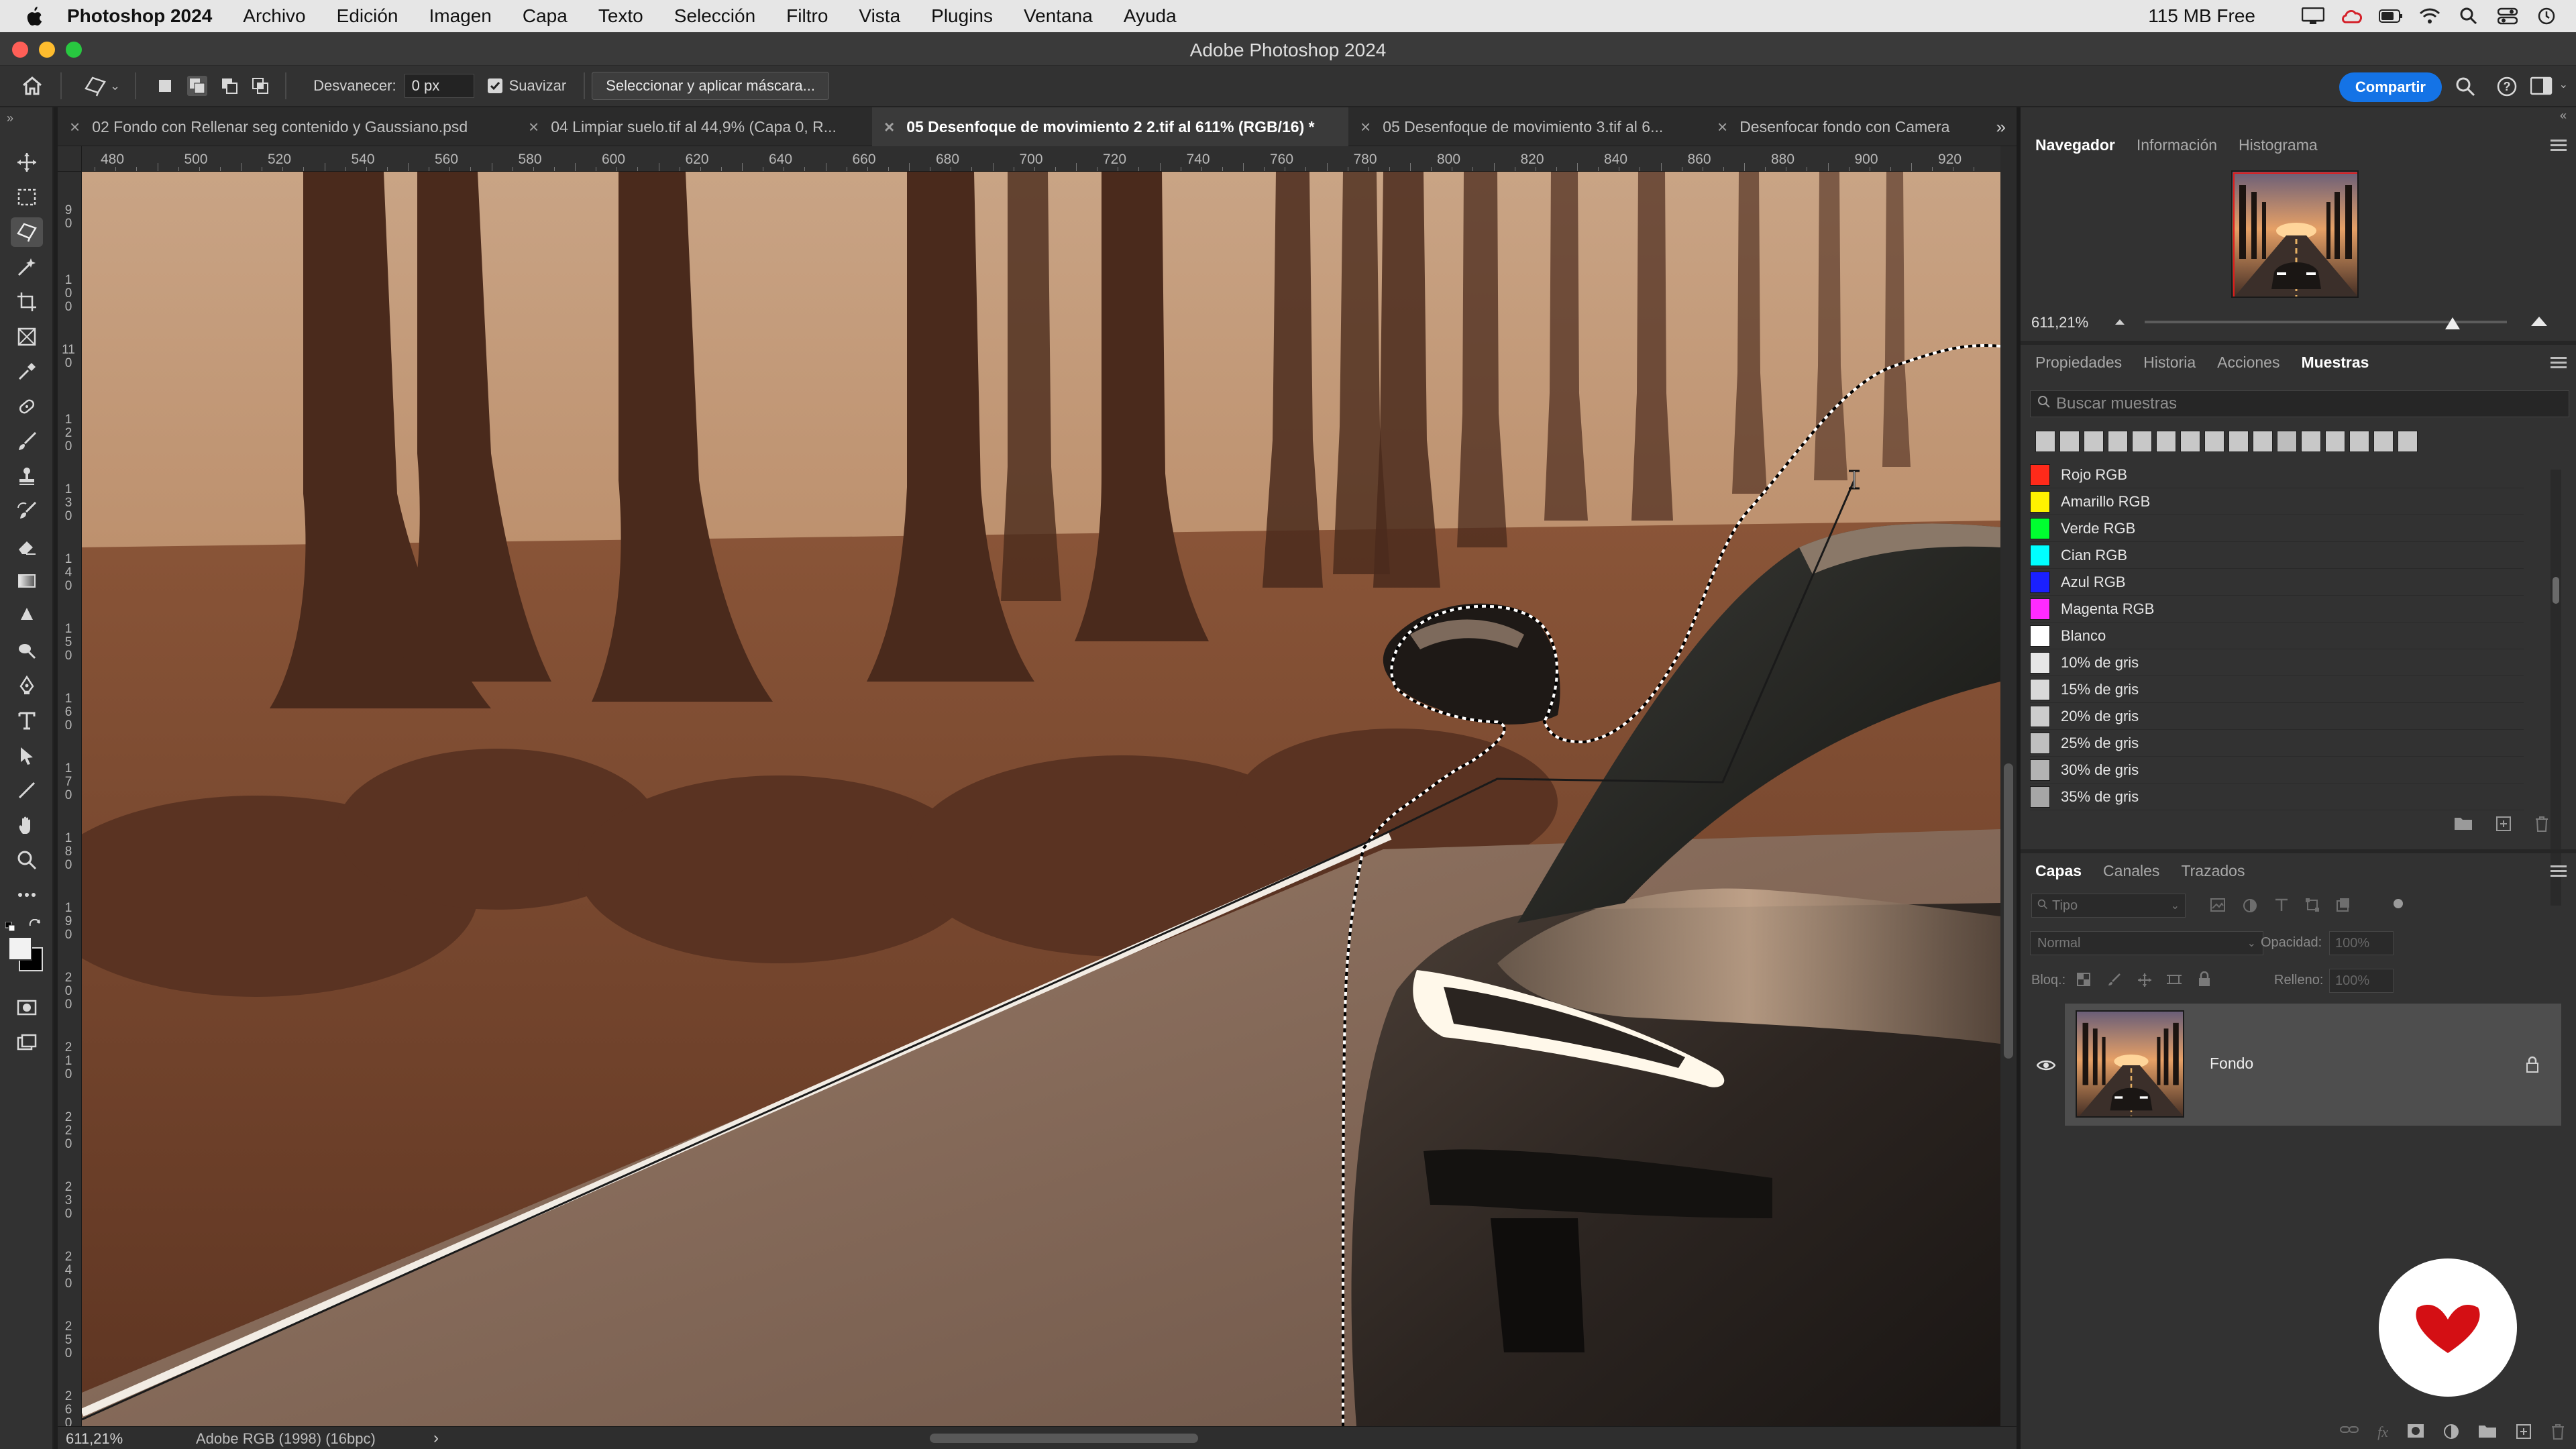  I want to click on swatch-item: 10% de gris, so click(2277, 662).